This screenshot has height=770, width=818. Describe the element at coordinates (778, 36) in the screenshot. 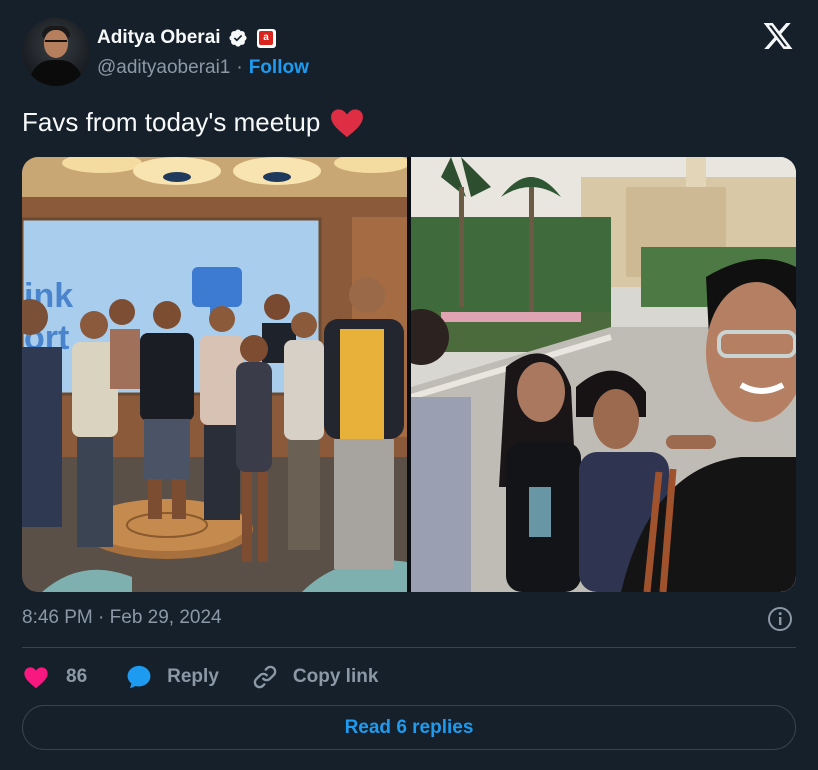

I see `x-logo-icon` at that location.